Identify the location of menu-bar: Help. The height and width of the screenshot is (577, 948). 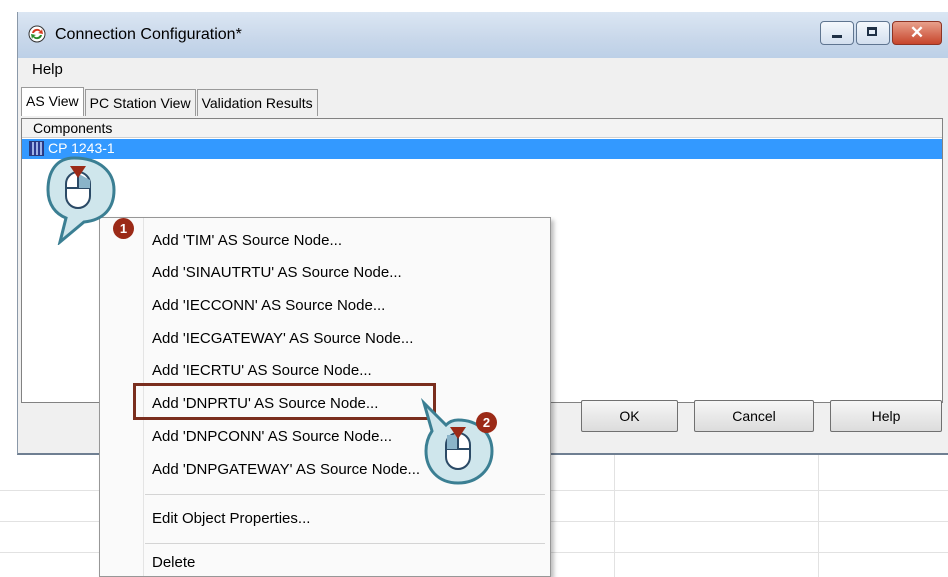
(483, 70).